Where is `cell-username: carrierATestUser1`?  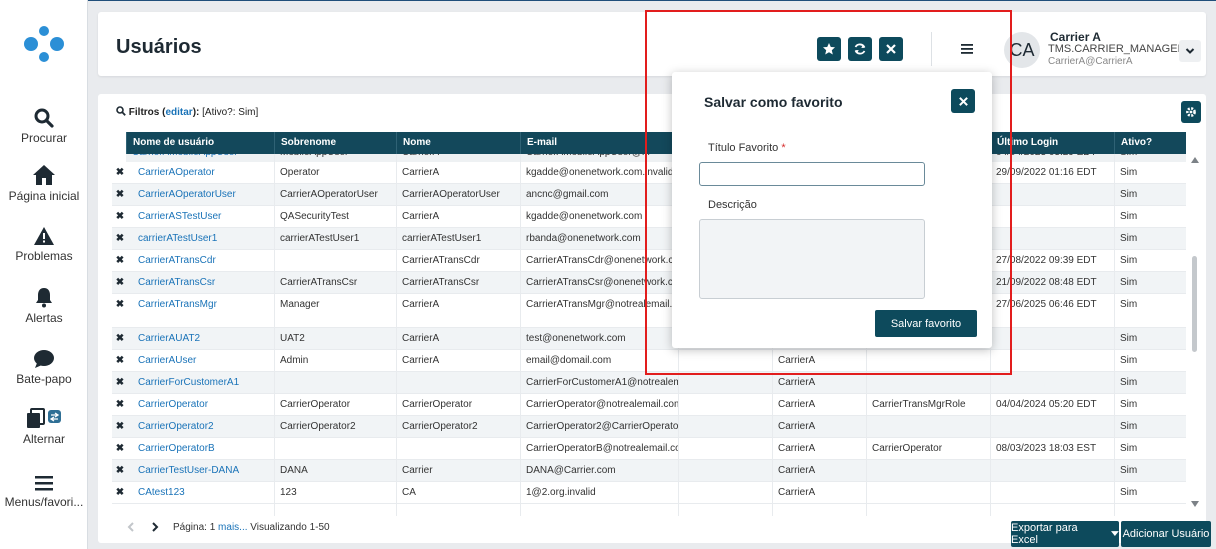
cell-username: carrierATestUser1 is located at coordinates (206, 239).